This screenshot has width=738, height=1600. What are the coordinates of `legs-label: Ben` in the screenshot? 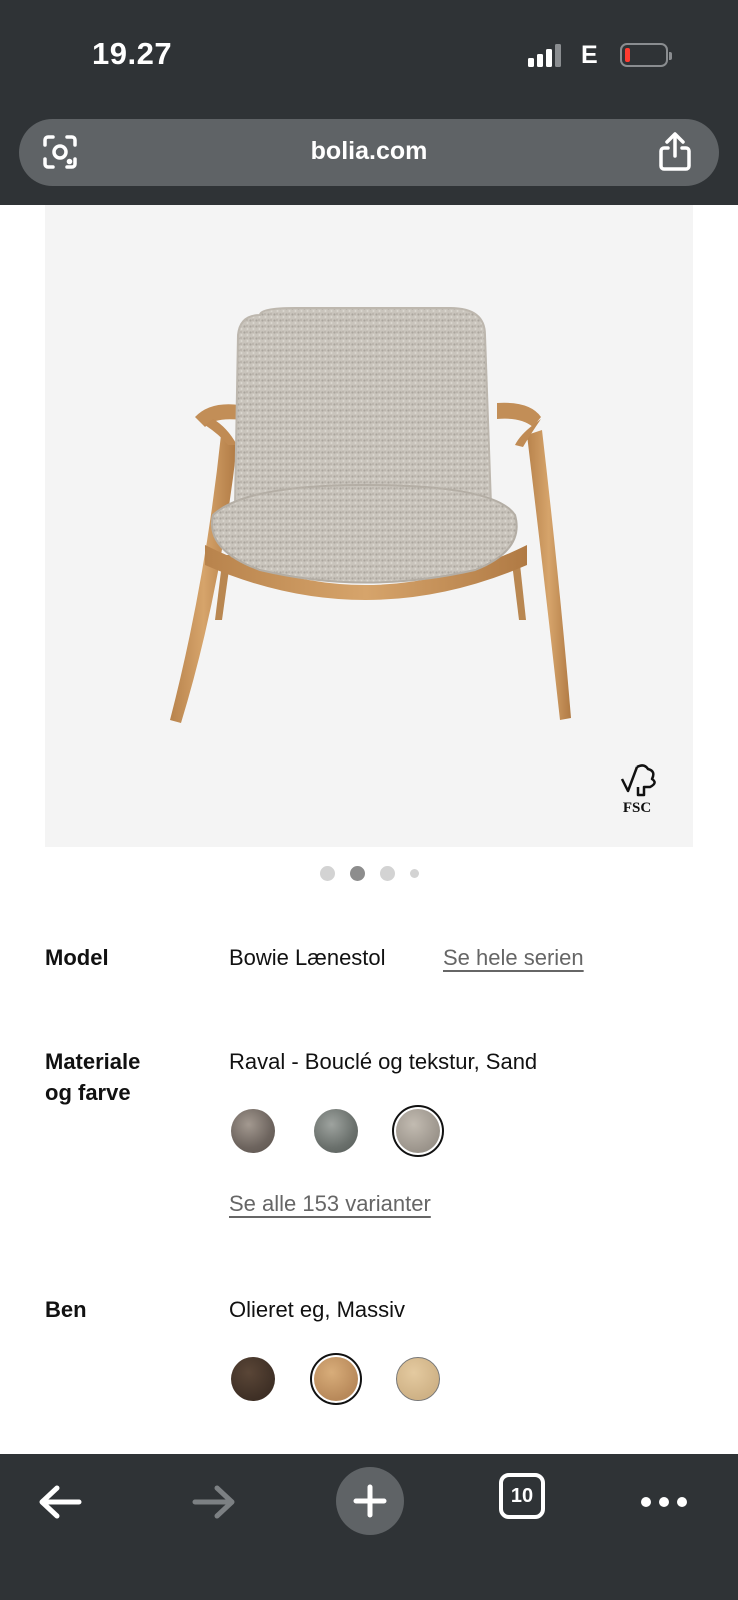 It's located at (66, 1309).